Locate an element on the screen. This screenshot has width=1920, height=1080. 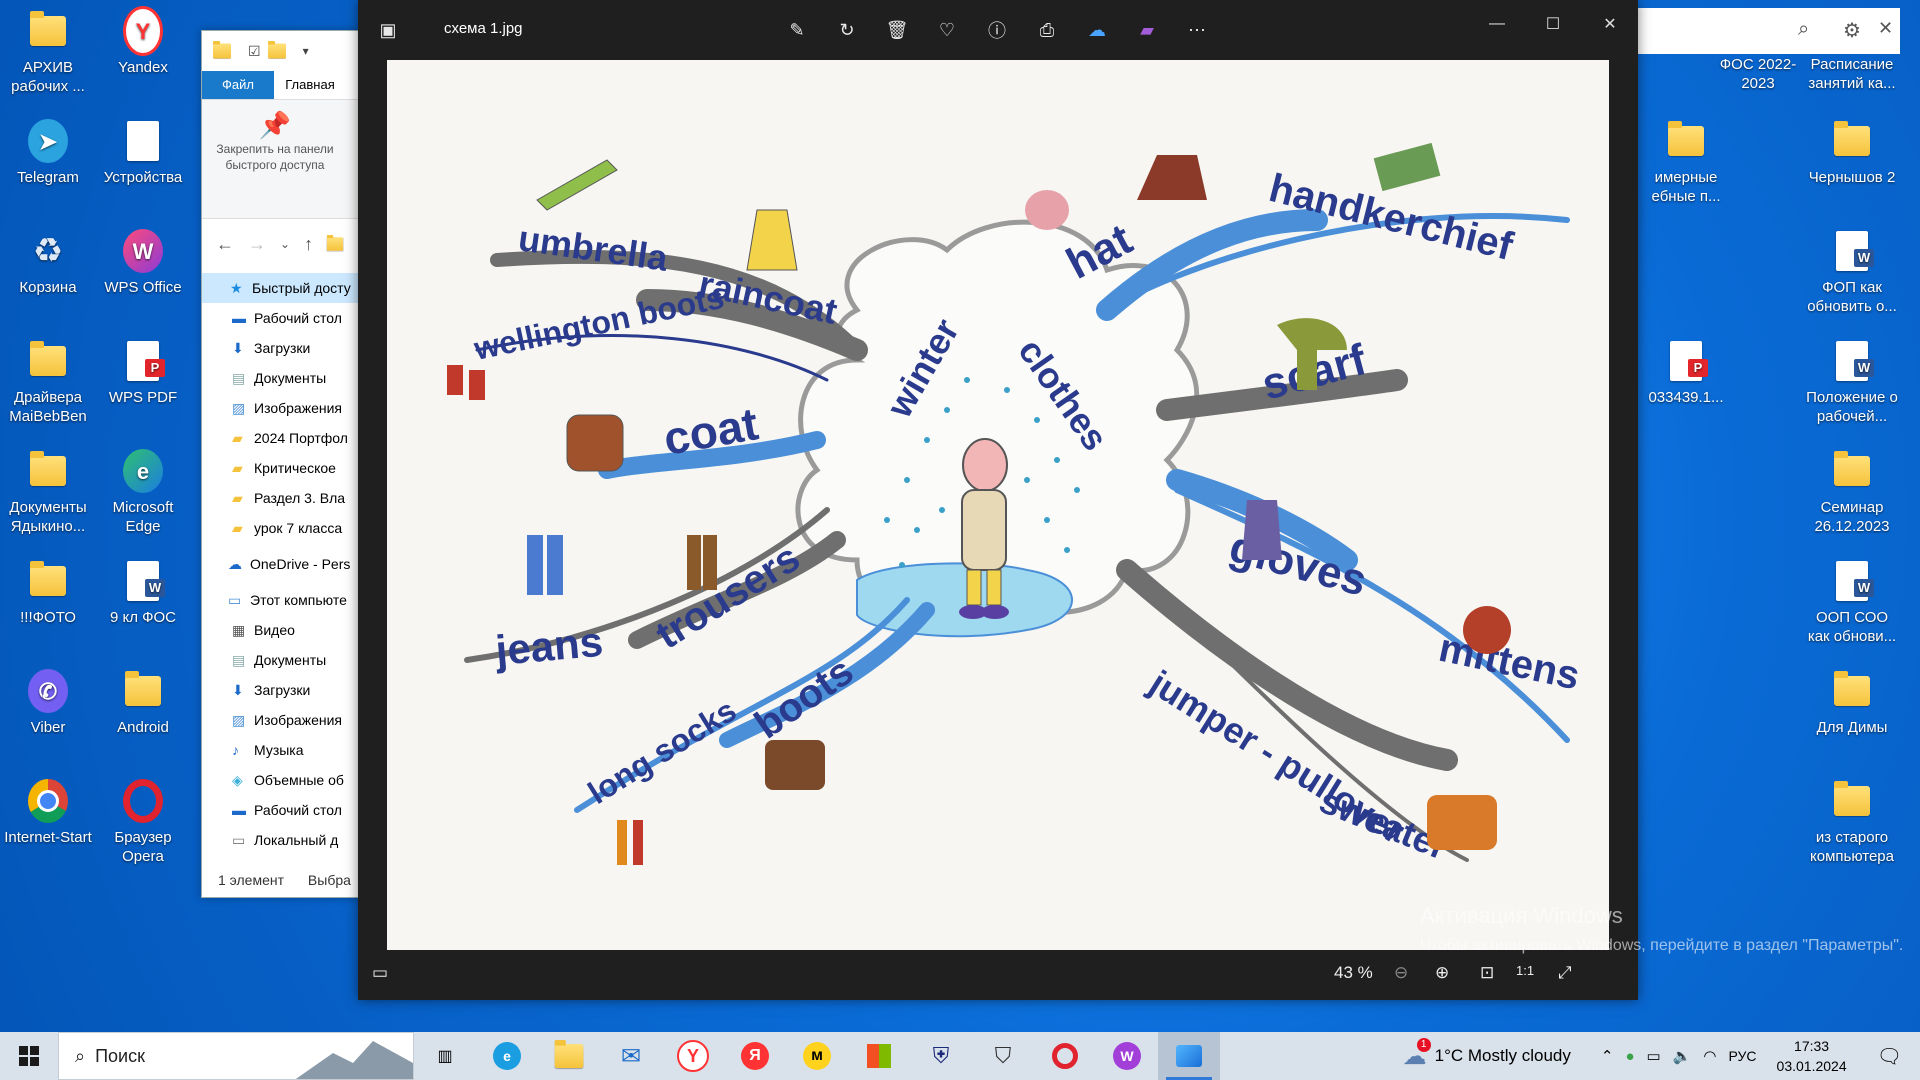
taskbar-search-box: ⌕ Поиск is located at coordinates (236, 1056).